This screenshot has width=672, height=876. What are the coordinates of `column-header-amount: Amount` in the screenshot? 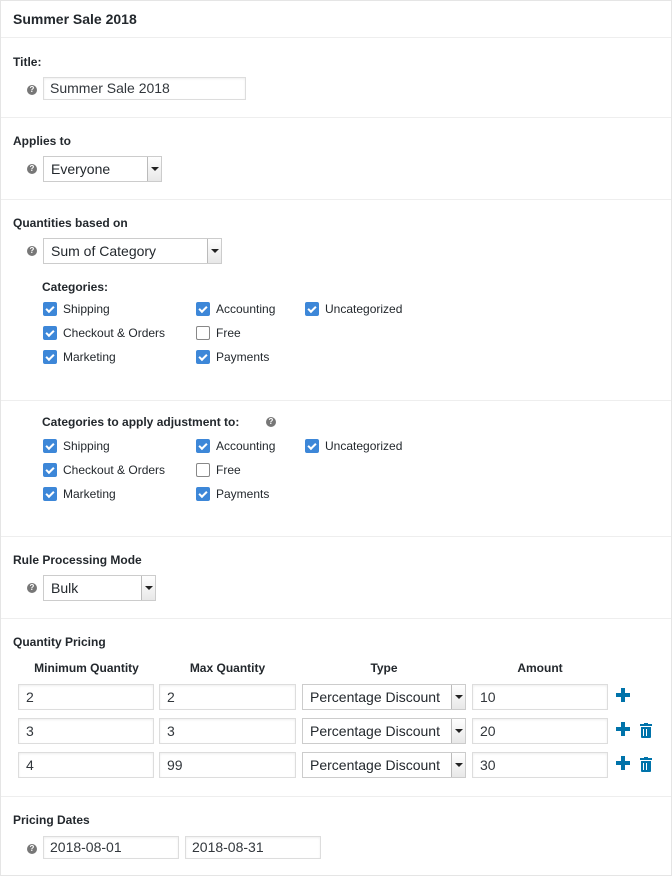 It's located at (540, 668).